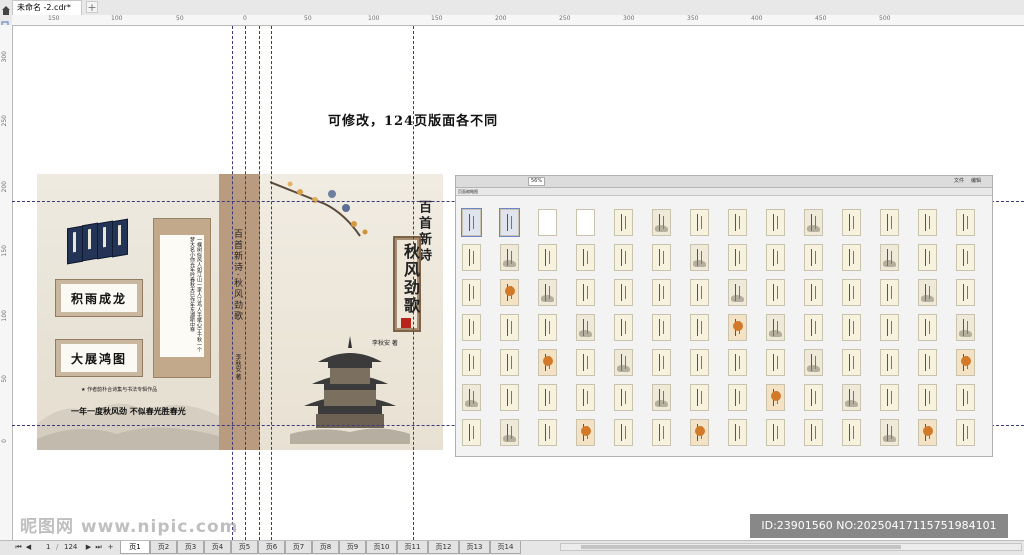  I want to click on page-tab: 页2, so click(163, 547).